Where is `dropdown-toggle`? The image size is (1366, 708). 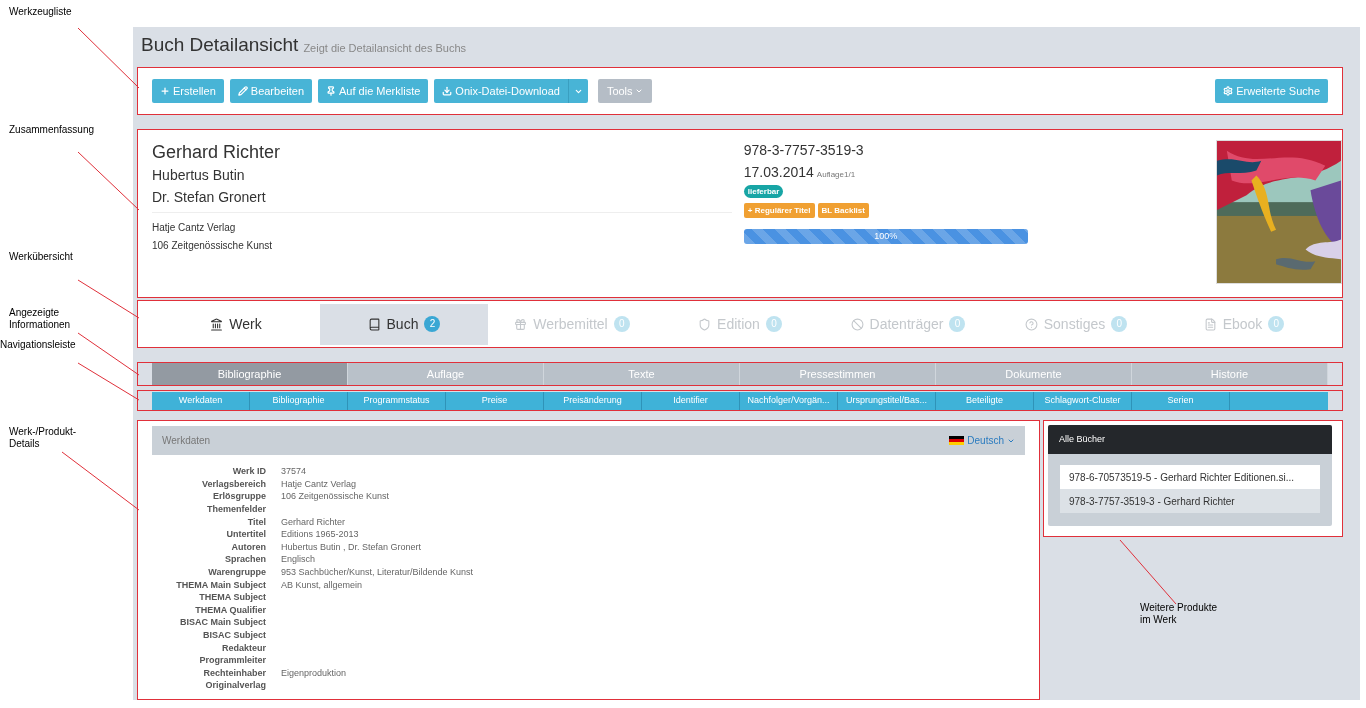
dropdown-toggle is located at coordinates (577, 91).